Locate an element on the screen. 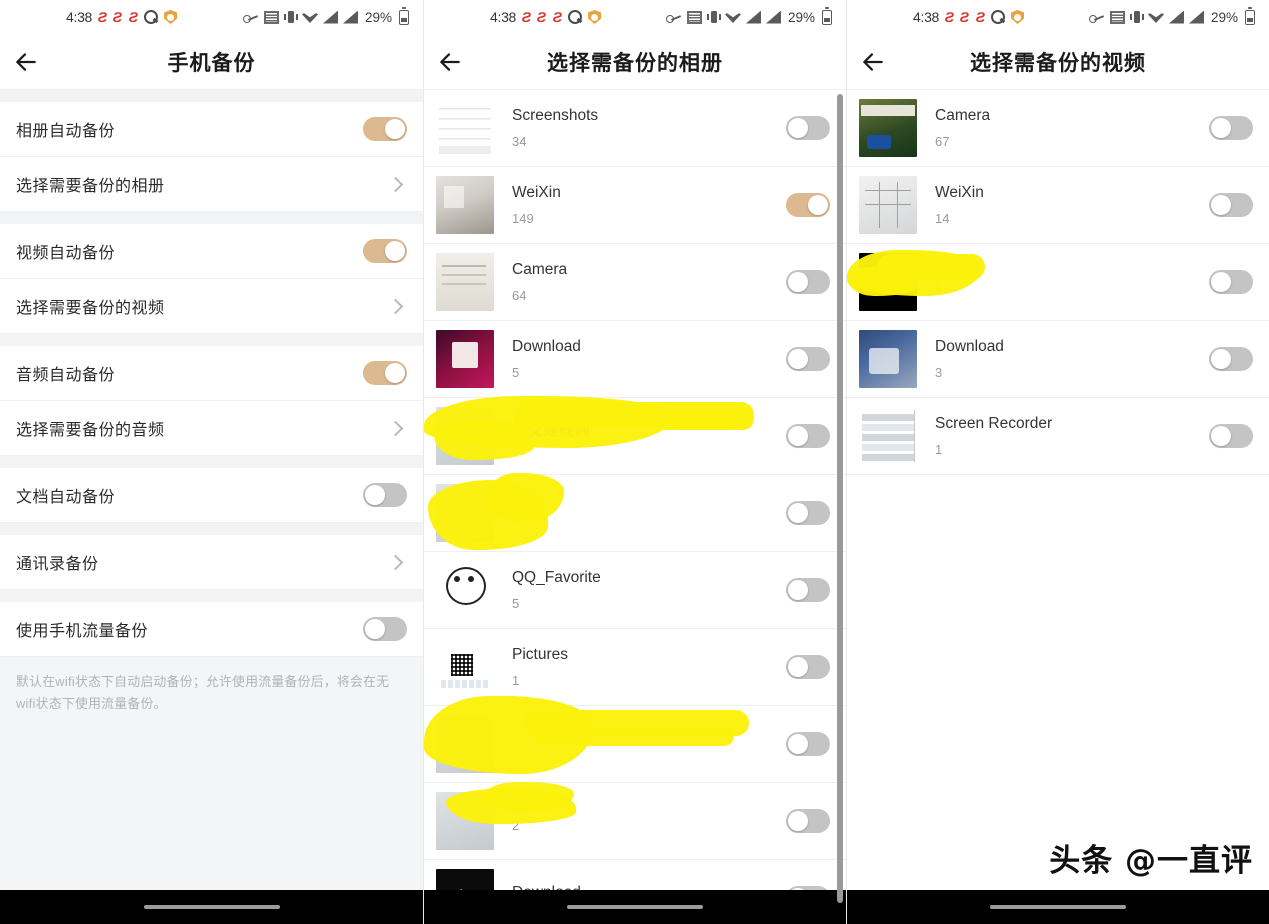 This screenshot has width=1269, height=924. setting-row-select-audio: 选择需要备份的音频 is located at coordinates (211, 428).